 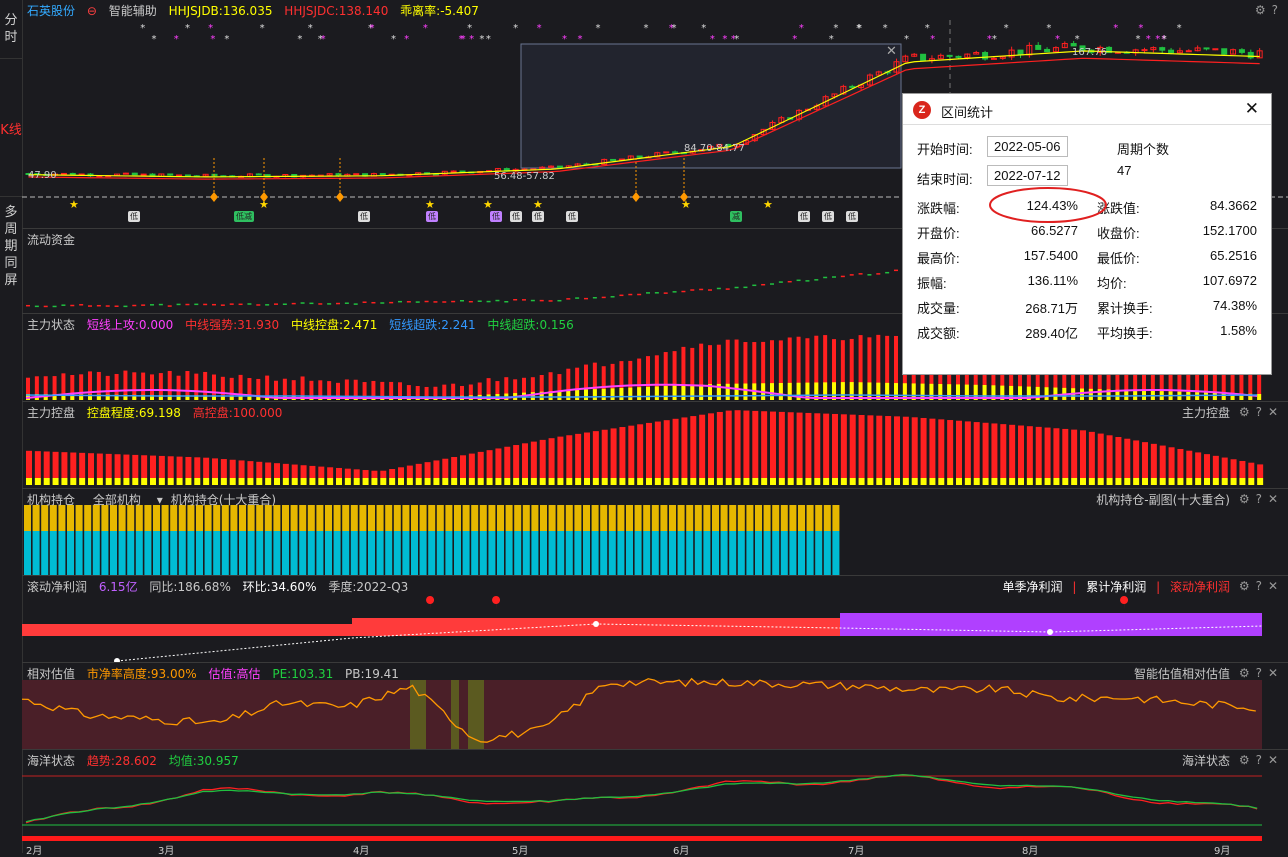 I want to click on dialog-title: 区间统计, so click(x=967, y=112).